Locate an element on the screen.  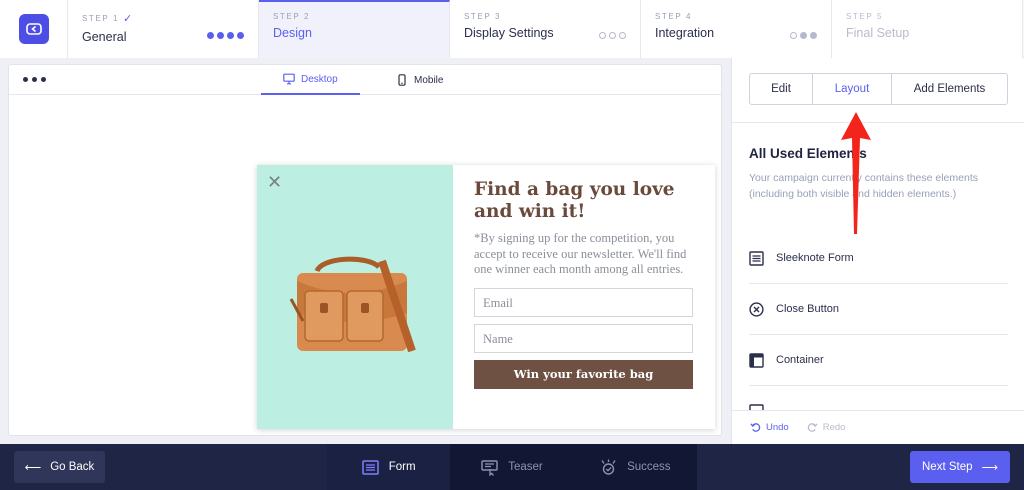
close-circle-icon is located at coordinates (756, 309).